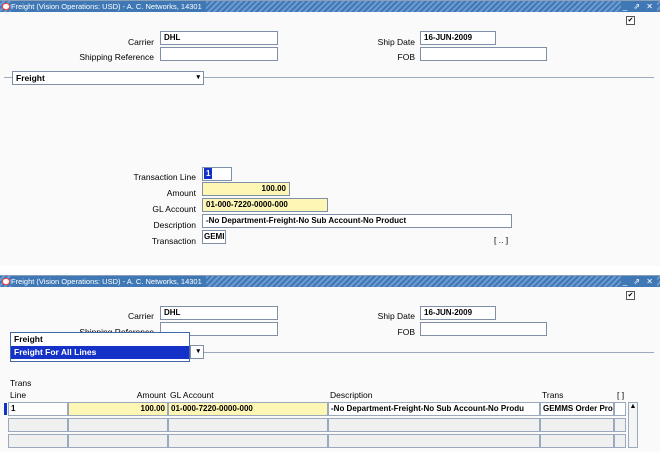  What do you see at coordinates (553, 395) in the screenshot?
I see `header-trans-2: Trans` at bounding box center [553, 395].